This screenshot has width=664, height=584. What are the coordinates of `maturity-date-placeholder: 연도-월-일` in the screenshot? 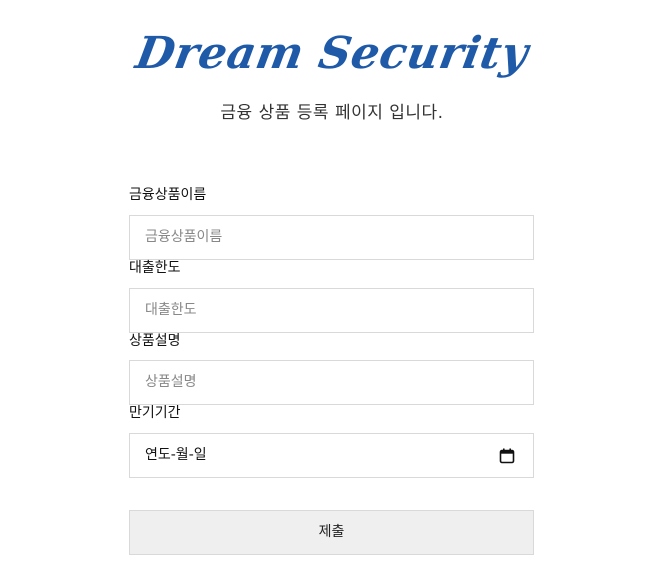 It's located at (176, 455).